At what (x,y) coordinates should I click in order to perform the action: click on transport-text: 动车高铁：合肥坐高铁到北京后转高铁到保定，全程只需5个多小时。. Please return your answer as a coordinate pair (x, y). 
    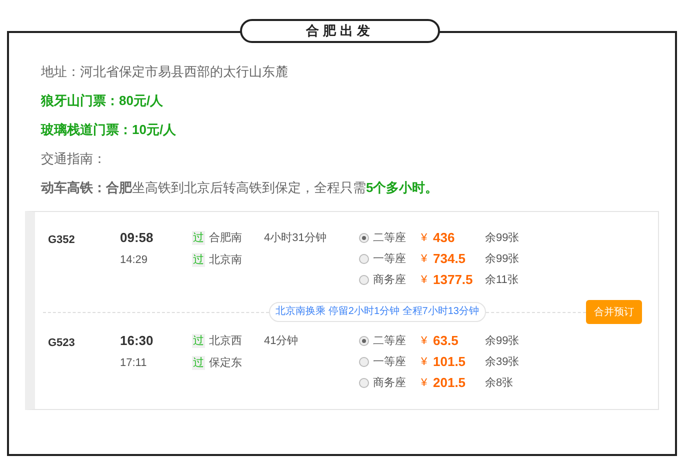
    Looking at the image, I should click on (240, 188).